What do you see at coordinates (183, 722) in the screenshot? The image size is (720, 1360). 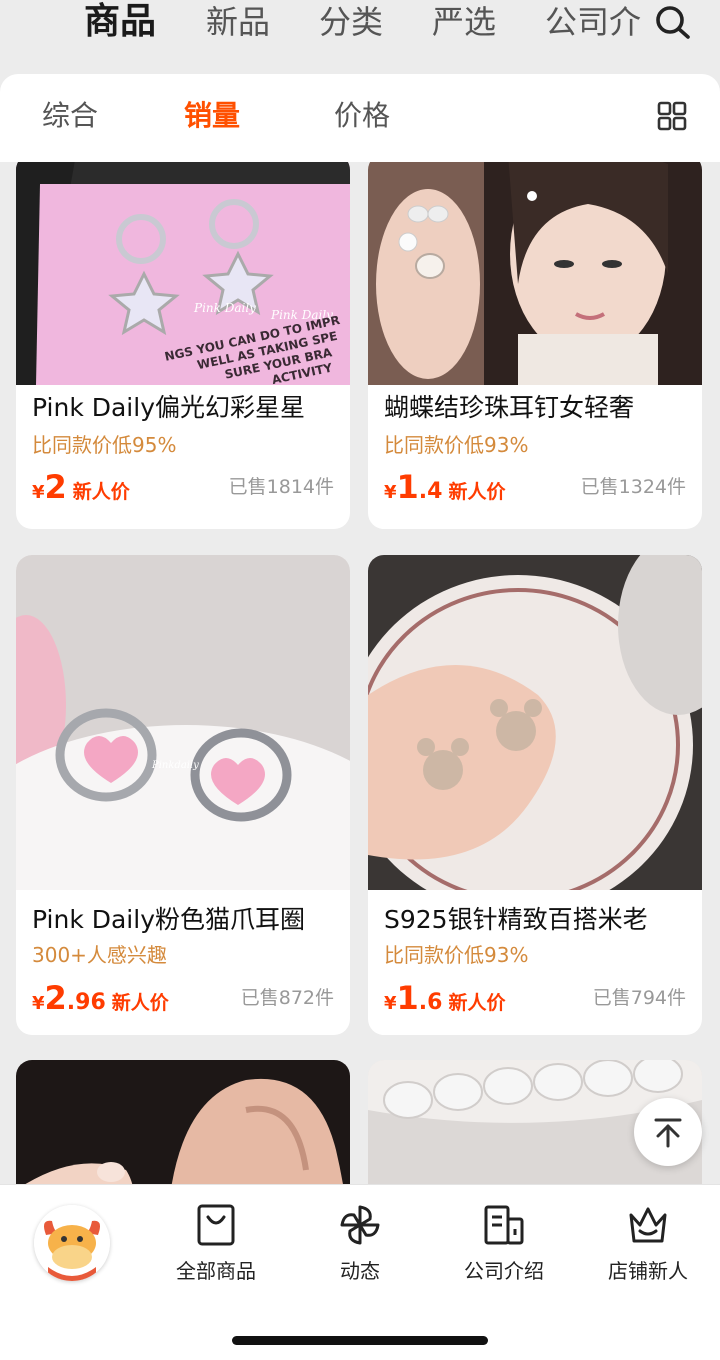 I see `product-image: Pinkdaily` at bounding box center [183, 722].